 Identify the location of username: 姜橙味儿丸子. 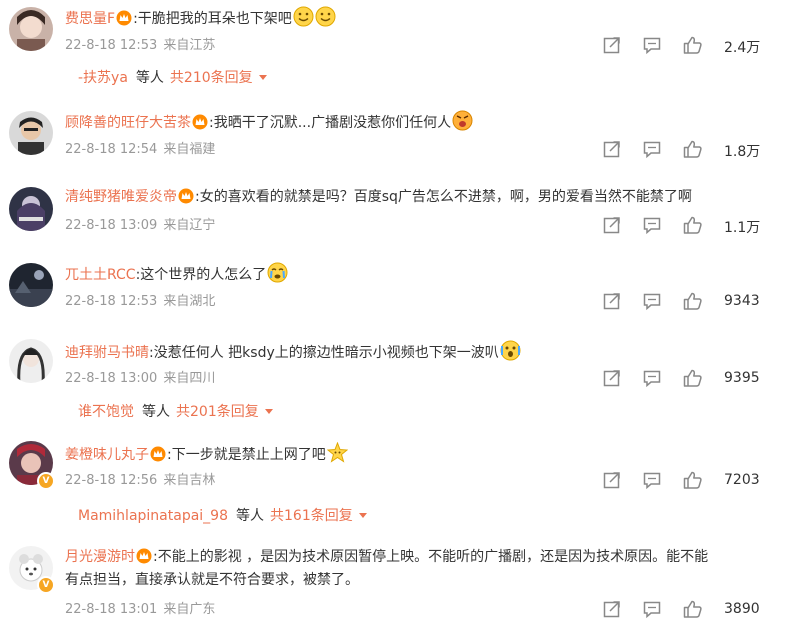
(107, 455).